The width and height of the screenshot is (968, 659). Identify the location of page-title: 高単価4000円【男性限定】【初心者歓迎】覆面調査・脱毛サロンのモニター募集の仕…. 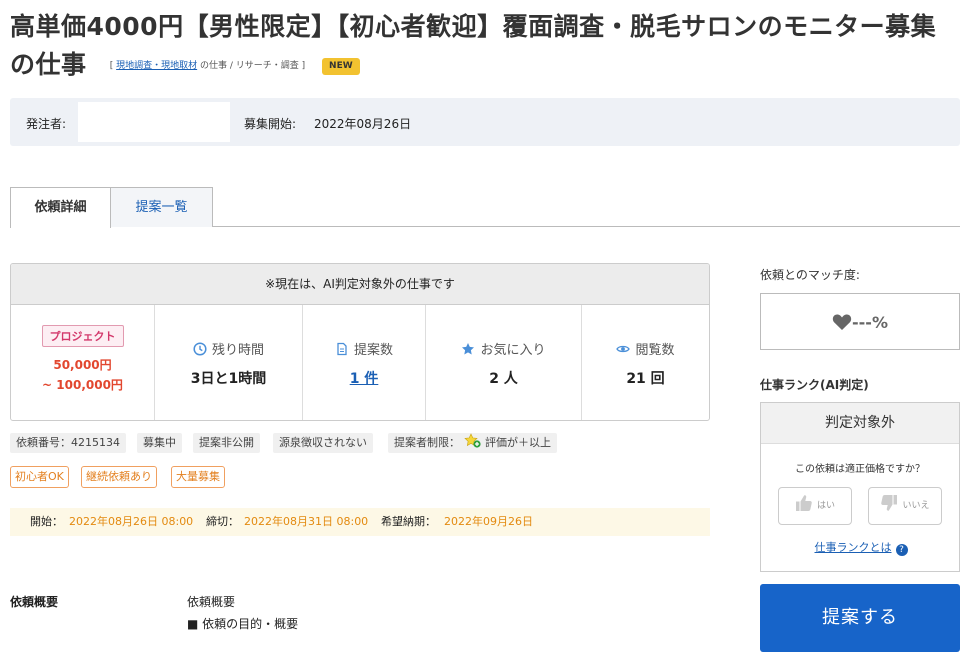
(485, 46).